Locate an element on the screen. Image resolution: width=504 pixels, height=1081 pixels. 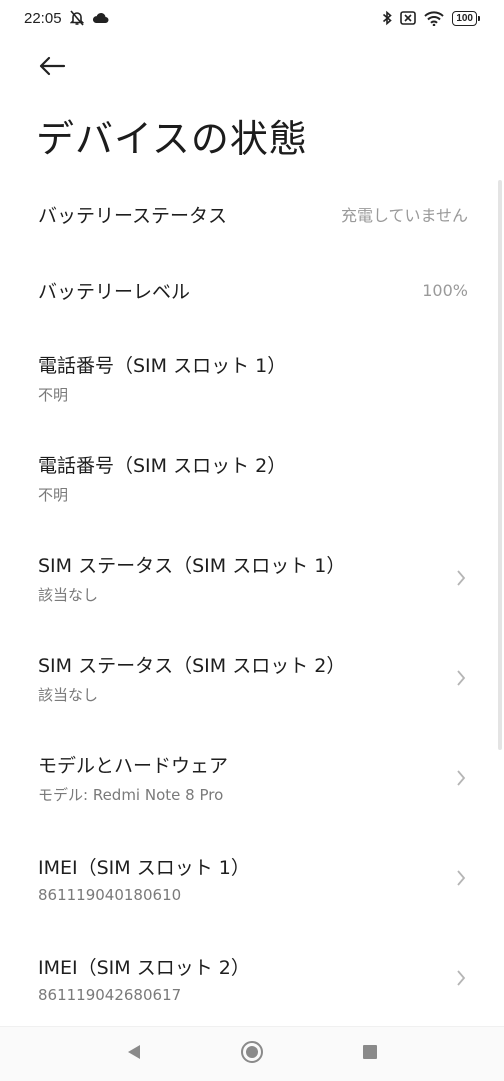
arrow-left-icon is located at coordinates (52, 68).